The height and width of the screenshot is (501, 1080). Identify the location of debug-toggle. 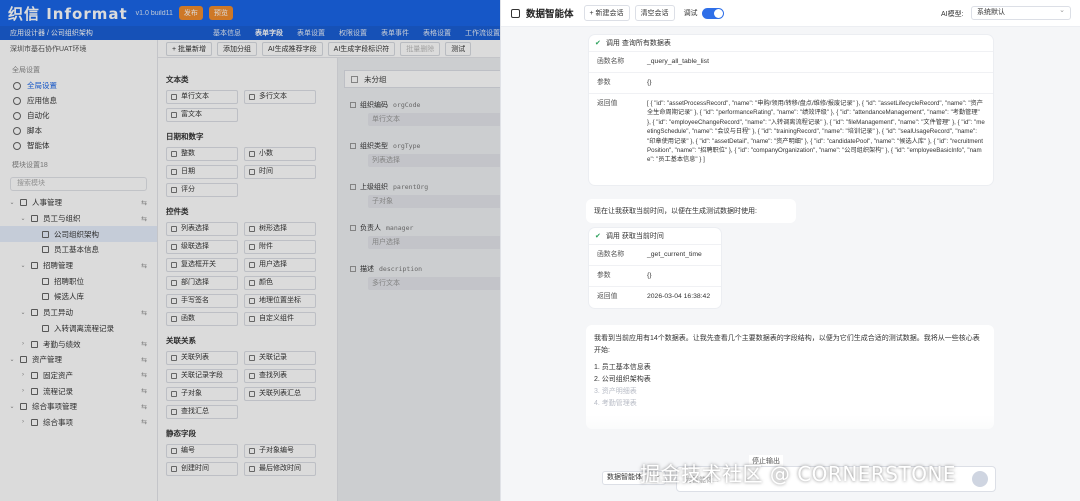
(712, 13).